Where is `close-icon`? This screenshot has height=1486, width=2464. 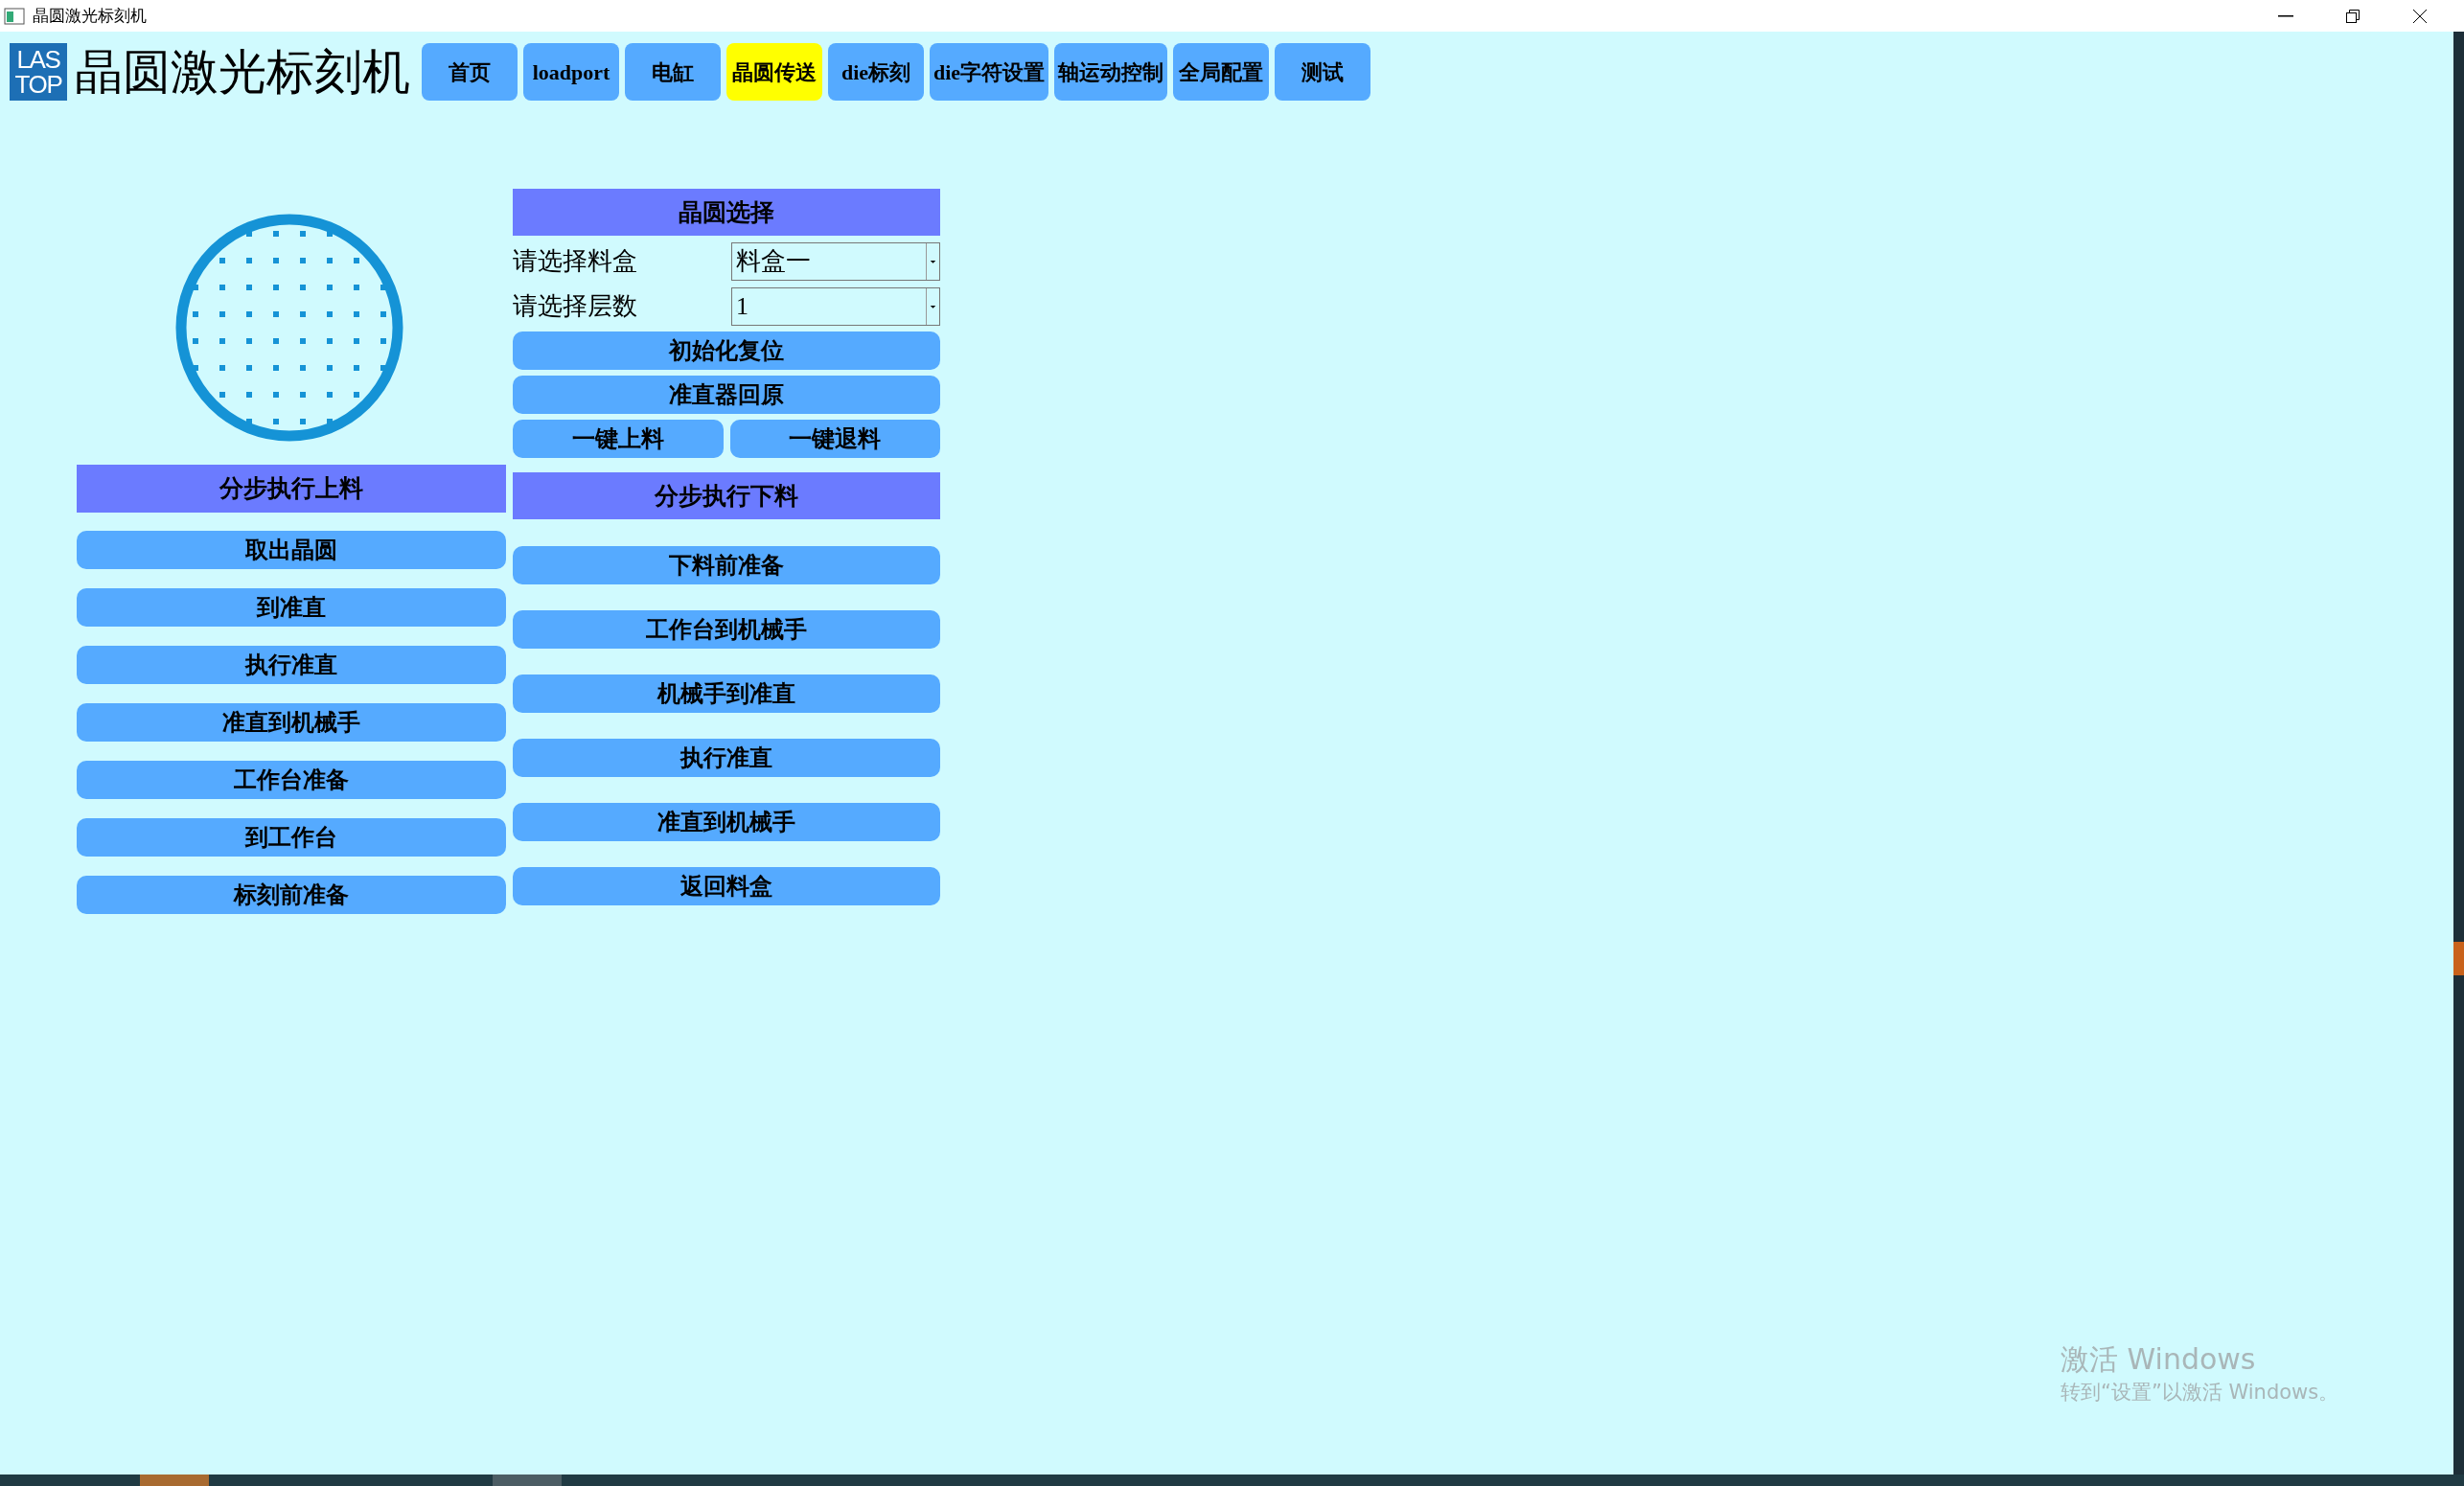
close-icon is located at coordinates (2420, 16).